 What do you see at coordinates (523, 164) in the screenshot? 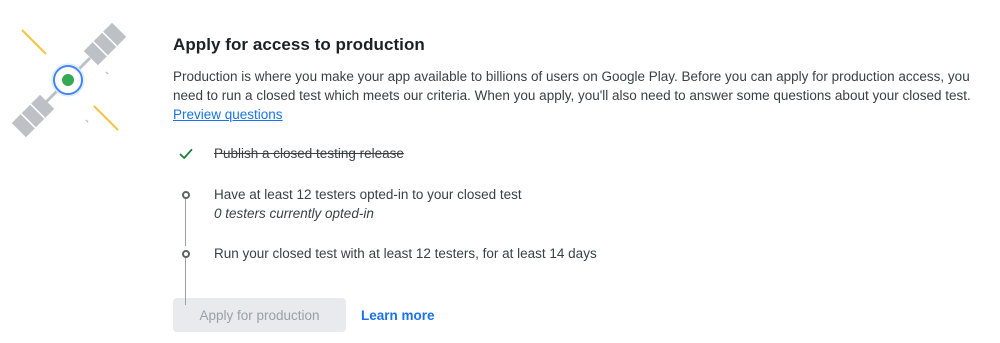
I see `step-publish-release: Publish a closed testing release` at bounding box center [523, 164].